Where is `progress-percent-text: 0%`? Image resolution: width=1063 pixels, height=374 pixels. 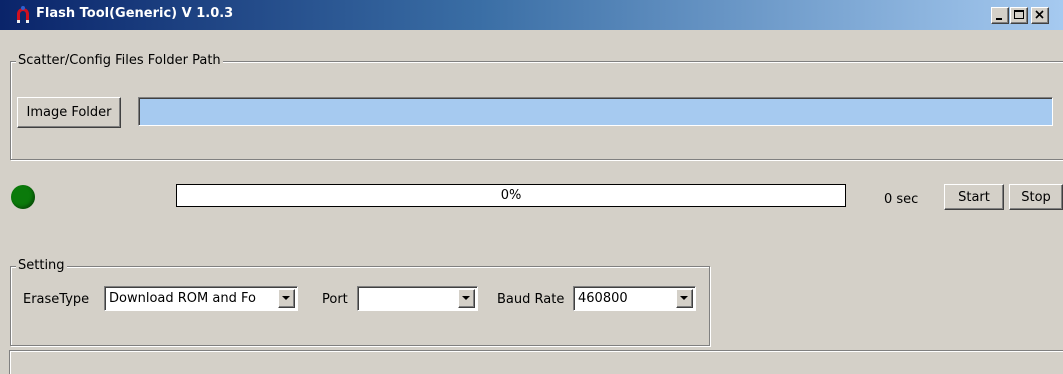
progress-percent-text: 0% is located at coordinates (511, 195).